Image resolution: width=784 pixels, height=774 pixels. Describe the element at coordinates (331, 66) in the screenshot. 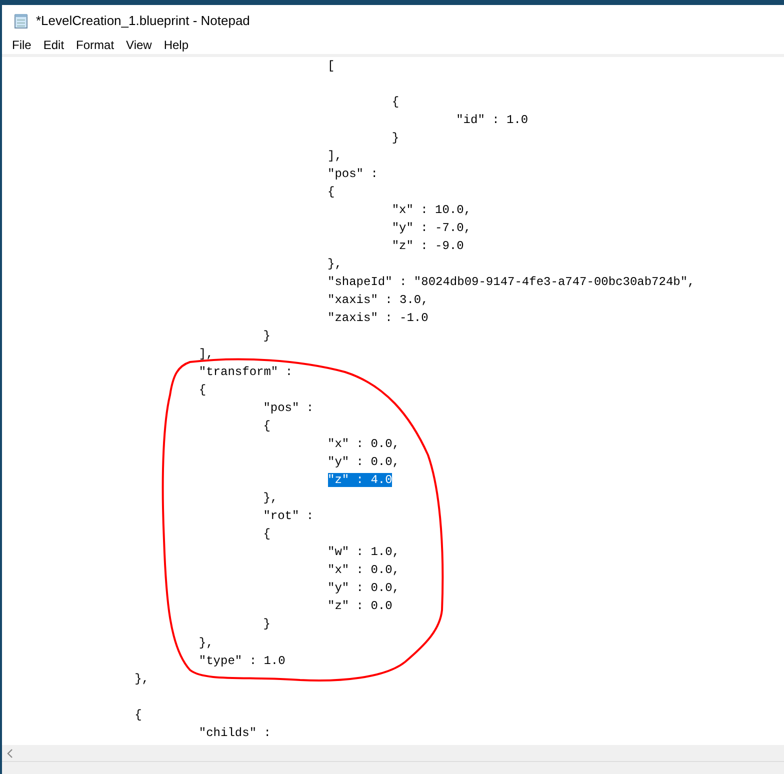

I see `code-line: [` at that location.